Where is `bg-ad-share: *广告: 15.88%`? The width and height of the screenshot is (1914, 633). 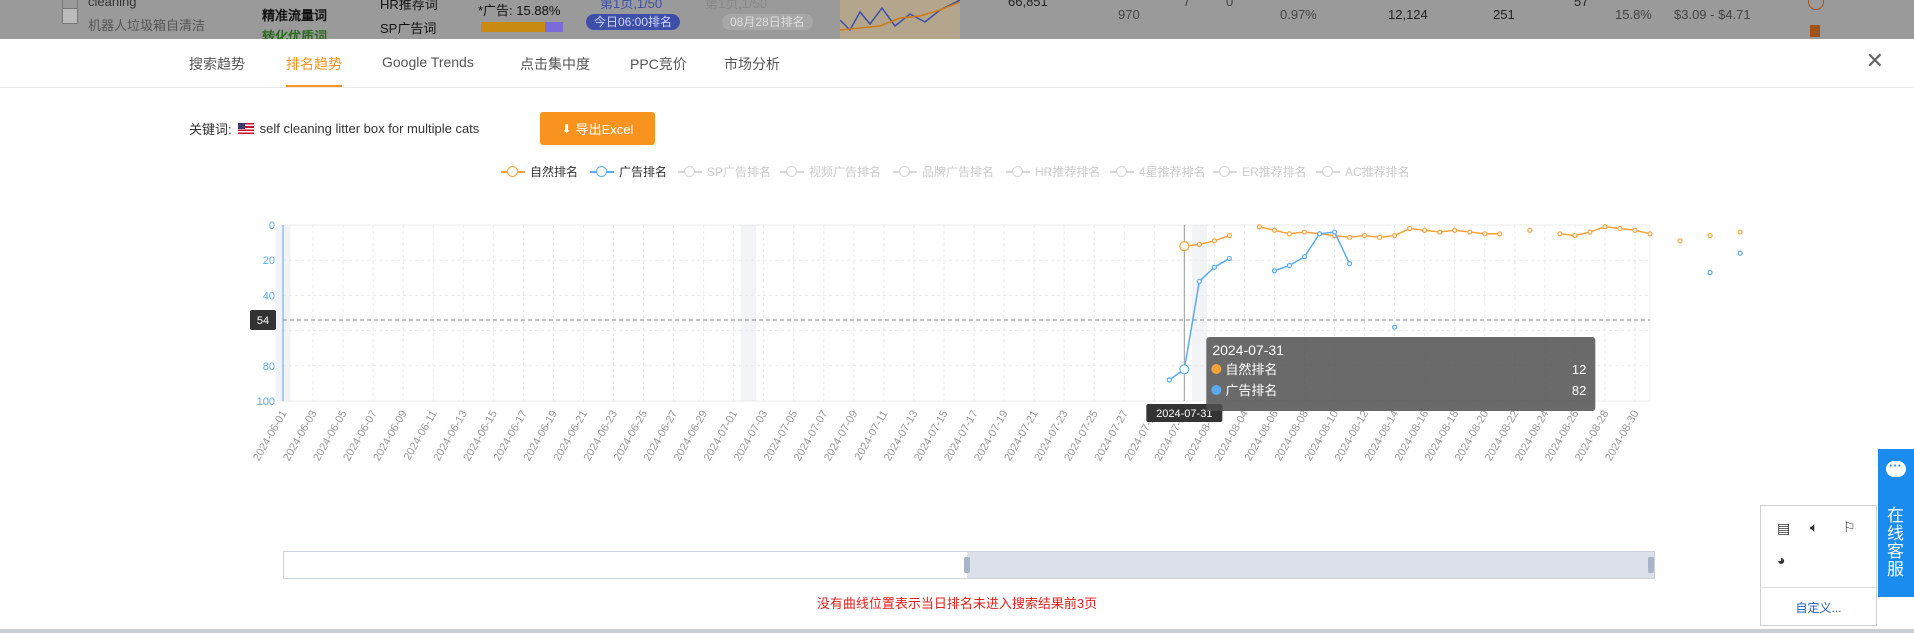
bg-ad-share: *广告: 15.88% is located at coordinates (519, 10).